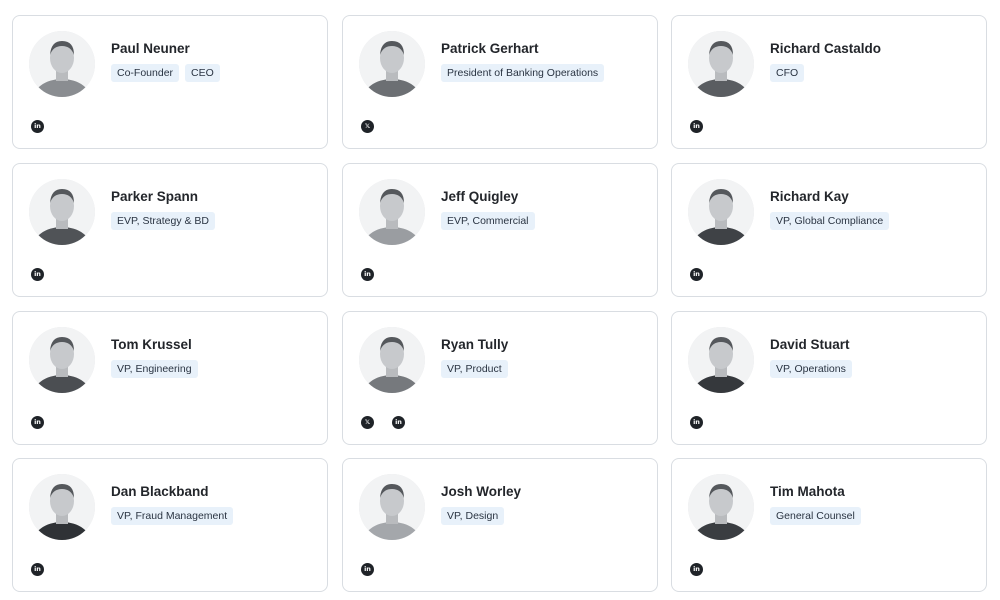 Image resolution: width=1000 pixels, height=600 pixels. Describe the element at coordinates (155, 196) in the screenshot. I see `member-name: Parker Spann` at that location.